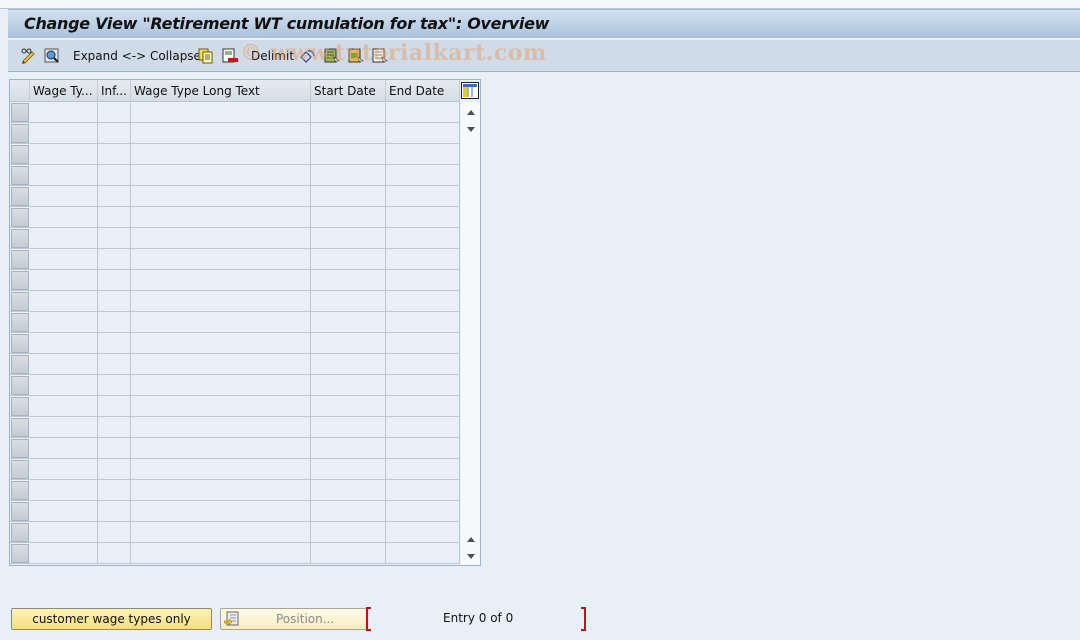 This screenshot has width=1080, height=640. What do you see at coordinates (230, 56) in the screenshot?
I see `delete-button` at bounding box center [230, 56].